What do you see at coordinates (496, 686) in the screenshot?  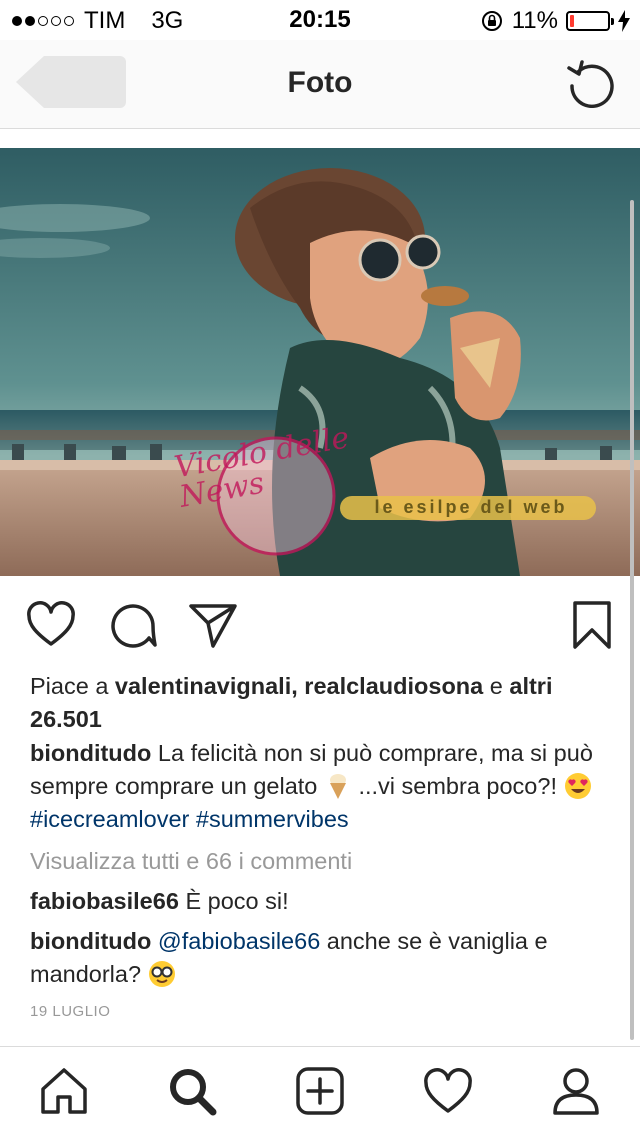 I see `likes-and: e` at bounding box center [496, 686].